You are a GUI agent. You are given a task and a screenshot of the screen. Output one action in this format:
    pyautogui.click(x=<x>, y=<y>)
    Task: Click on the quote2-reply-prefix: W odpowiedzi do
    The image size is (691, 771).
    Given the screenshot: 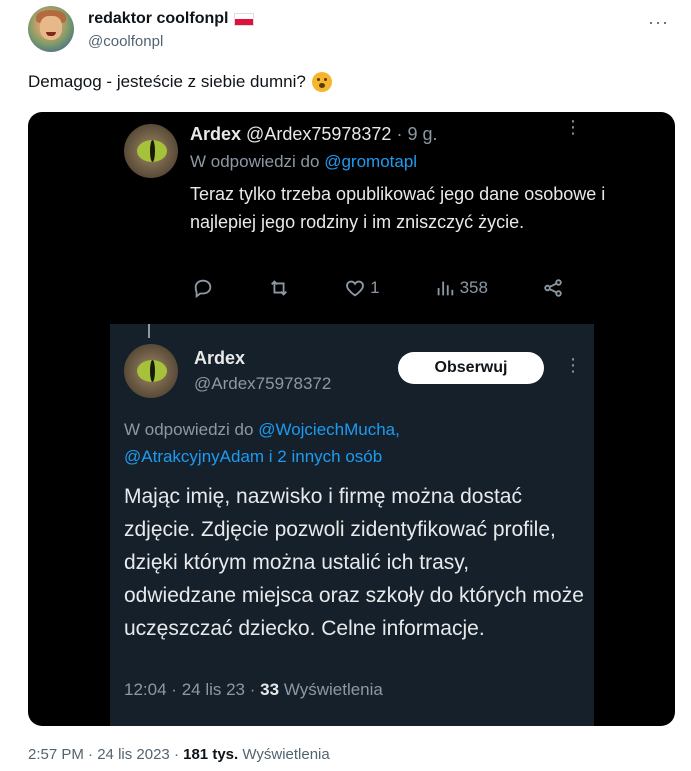 What is the action you would take?
    pyautogui.click(x=189, y=429)
    